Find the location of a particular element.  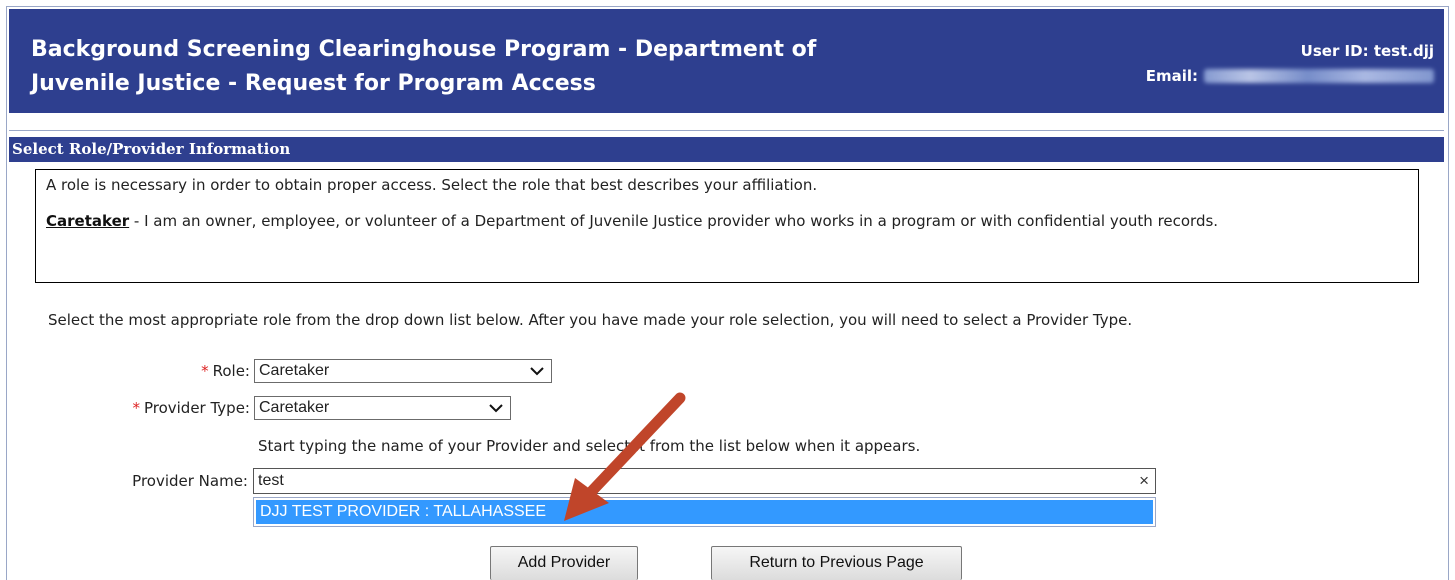

email-value-redacted is located at coordinates (1319, 76).